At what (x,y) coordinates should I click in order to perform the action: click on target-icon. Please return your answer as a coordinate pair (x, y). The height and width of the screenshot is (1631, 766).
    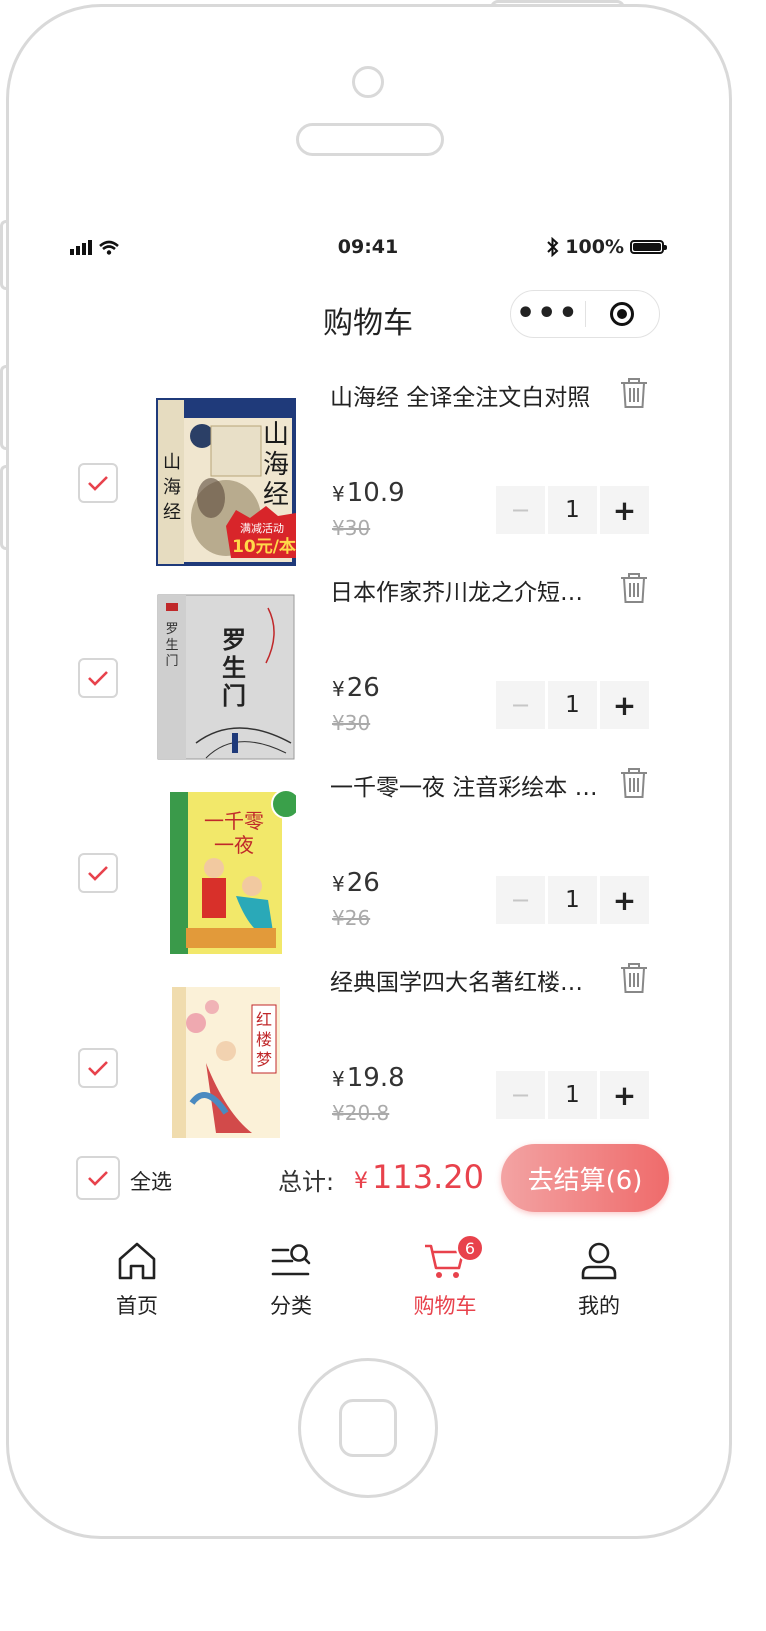
    Looking at the image, I should click on (622, 314).